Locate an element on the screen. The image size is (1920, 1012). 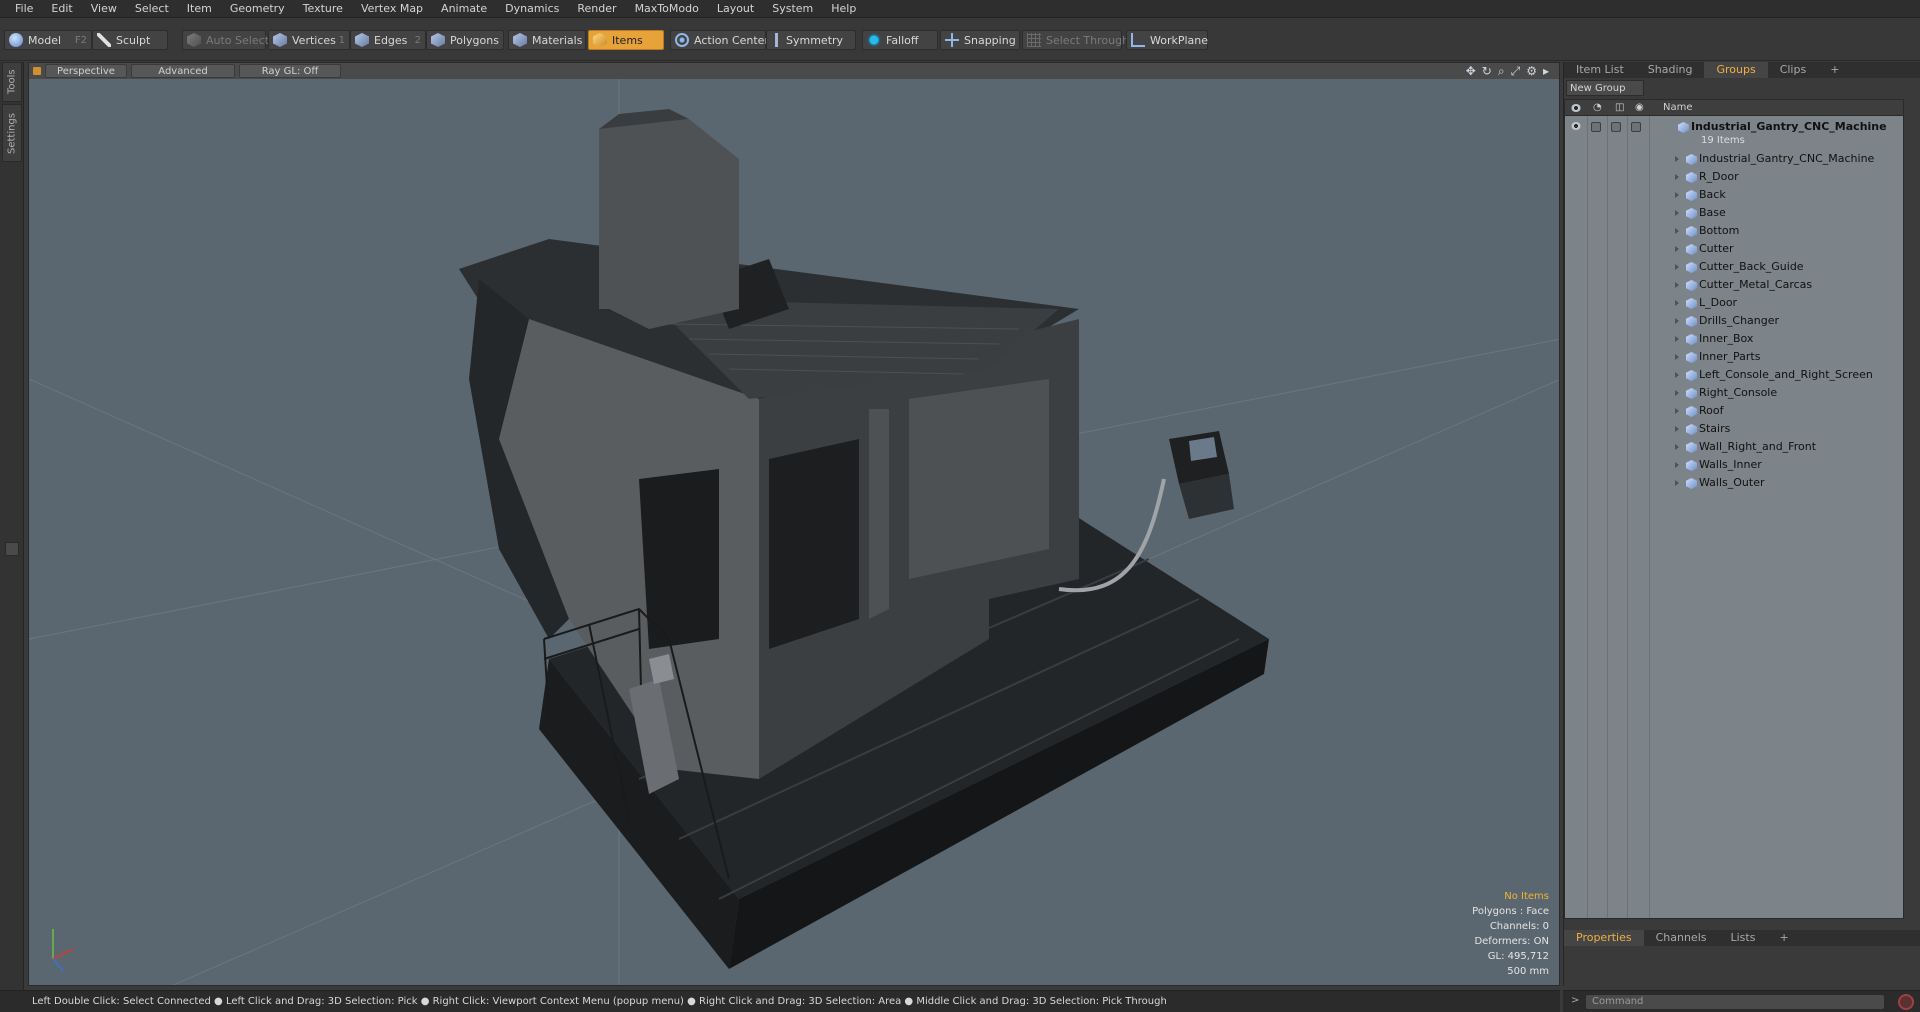
list-item: Inner_Box is located at coordinates (1734, 339).